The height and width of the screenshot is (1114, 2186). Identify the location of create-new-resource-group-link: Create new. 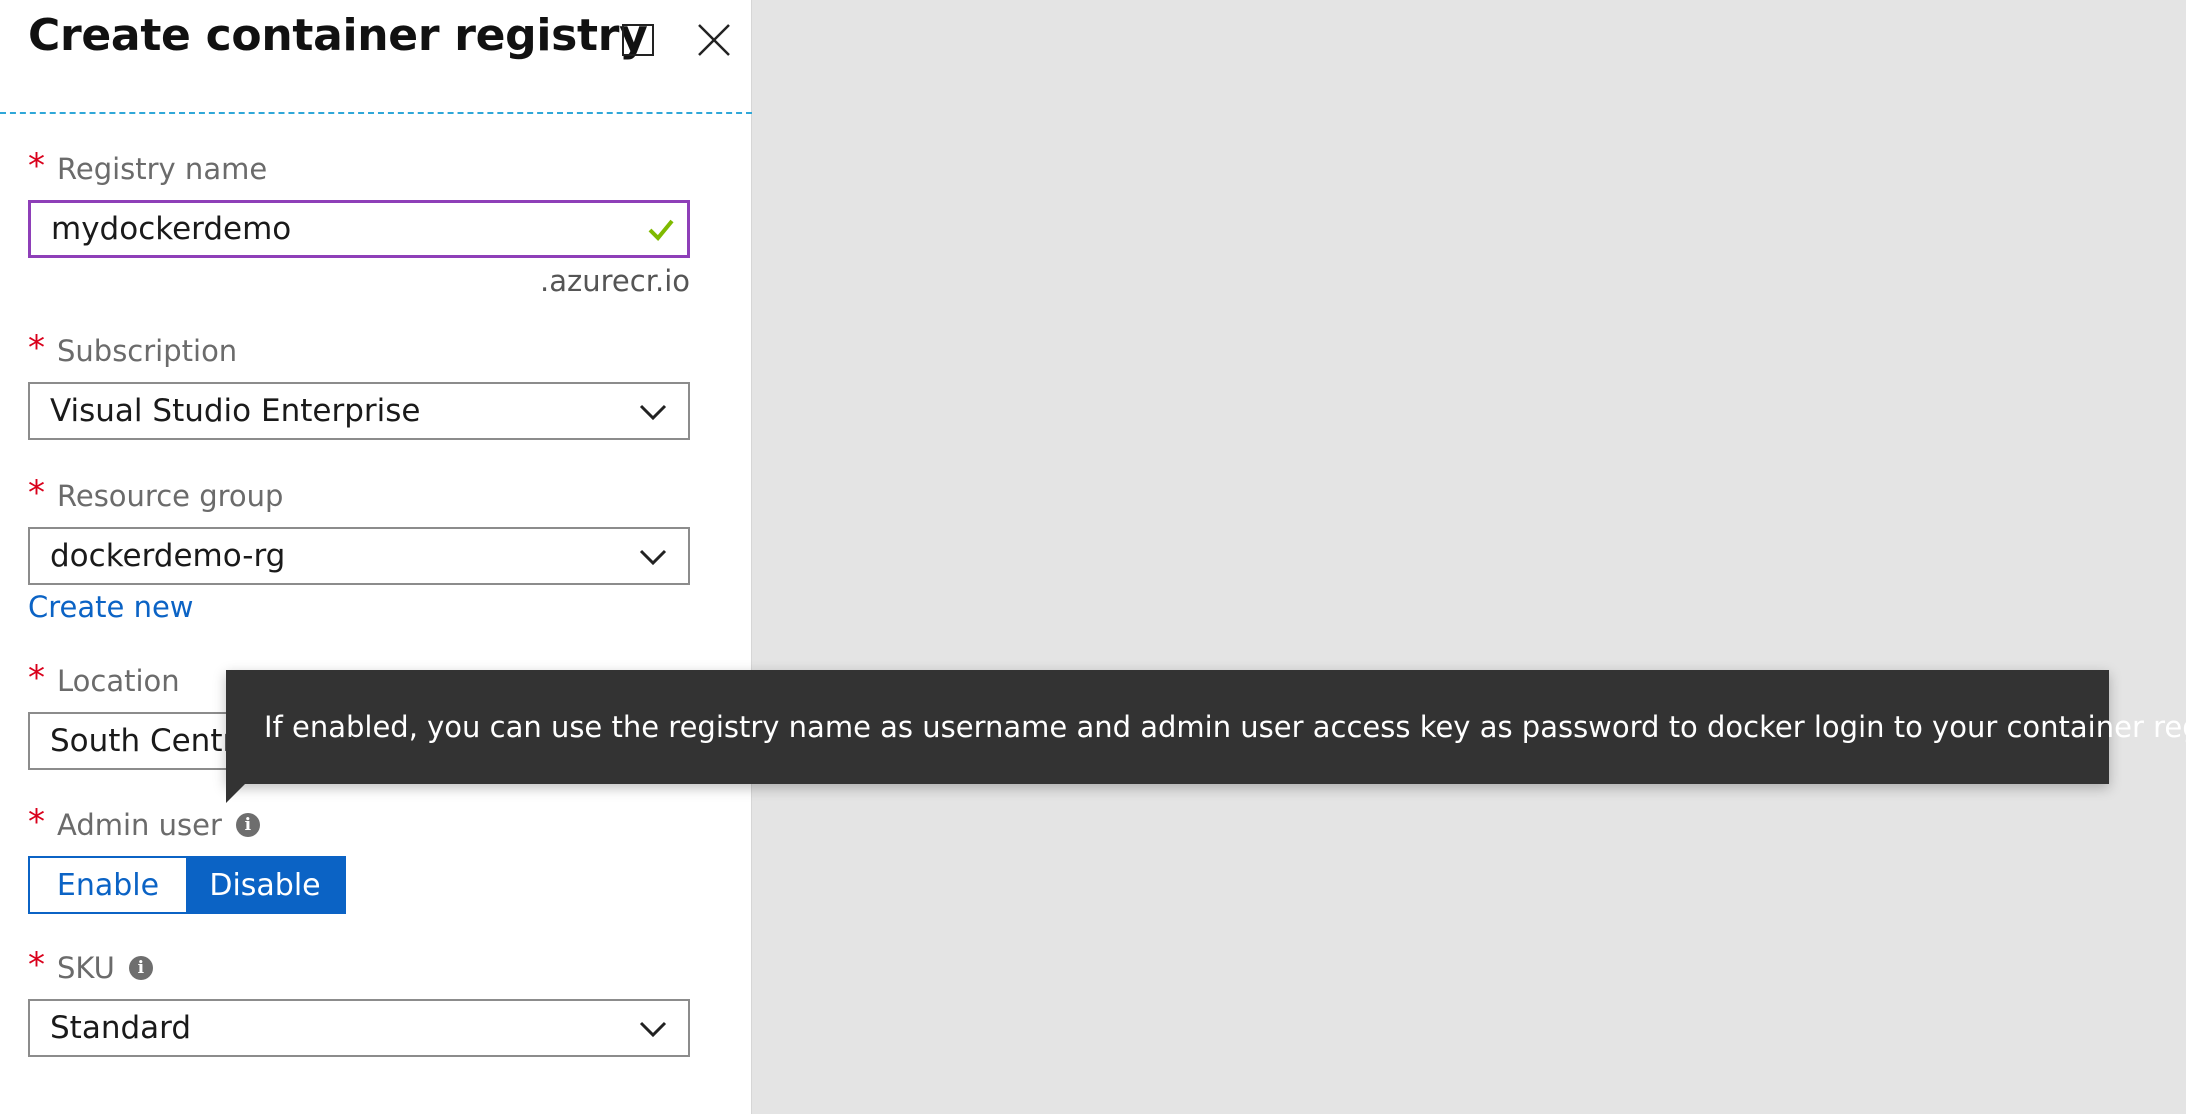
(111, 607).